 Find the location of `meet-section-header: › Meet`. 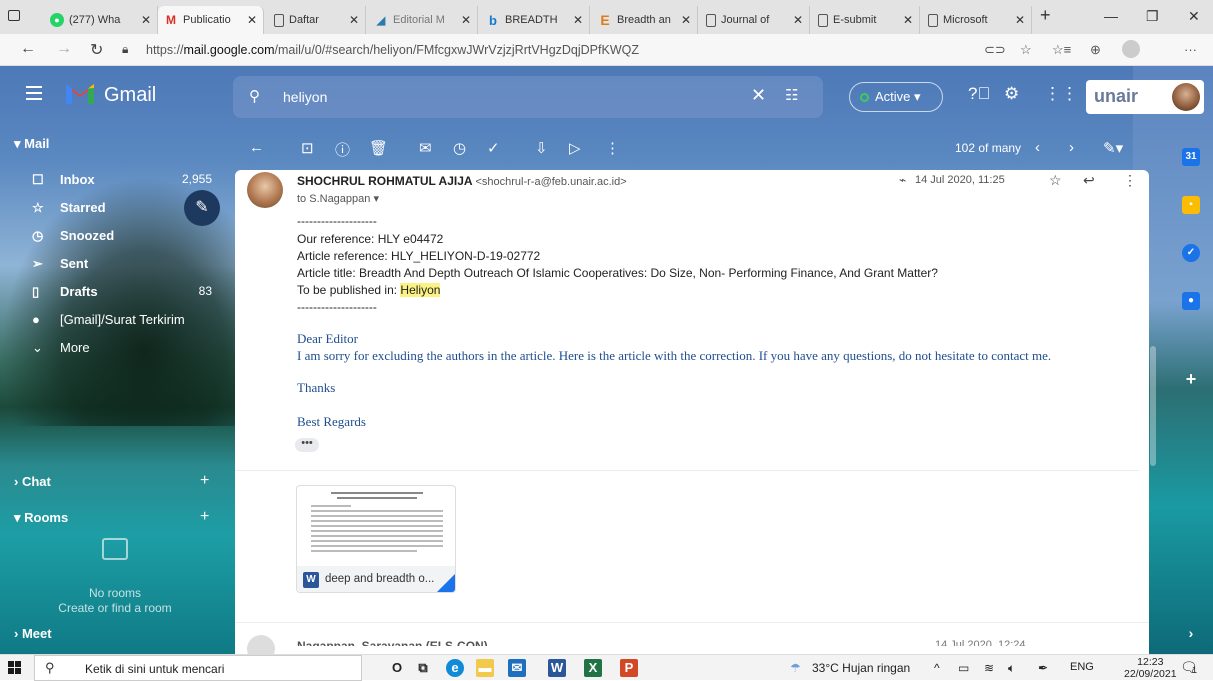

meet-section-header: › Meet is located at coordinates (33, 633).